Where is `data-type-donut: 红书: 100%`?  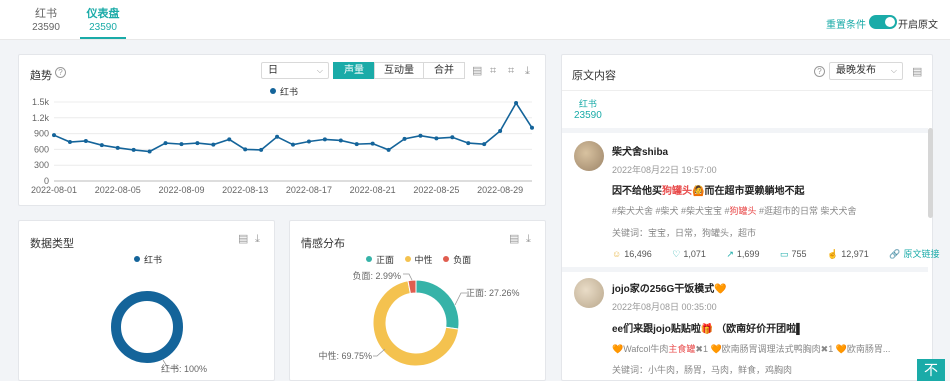 data-type-donut: 红书: 100% is located at coordinates (159, 332).